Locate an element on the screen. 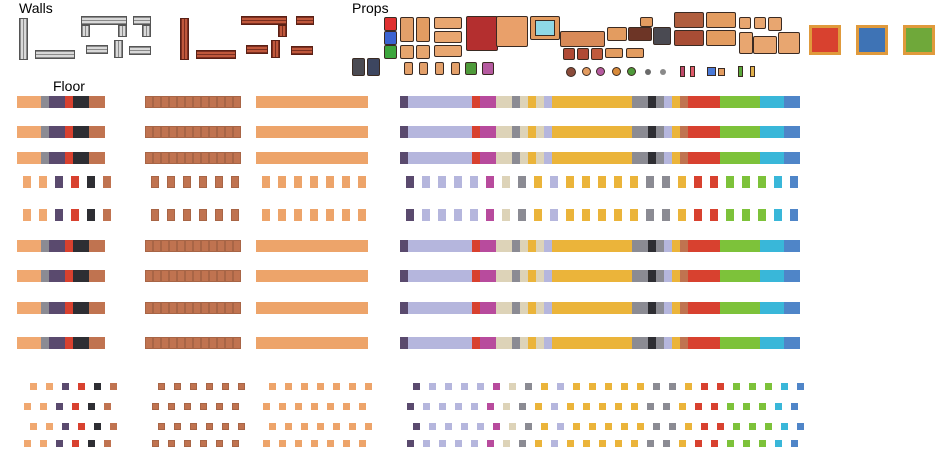 The image size is (944, 464). sectional-seat is located at coordinates (765, 45).